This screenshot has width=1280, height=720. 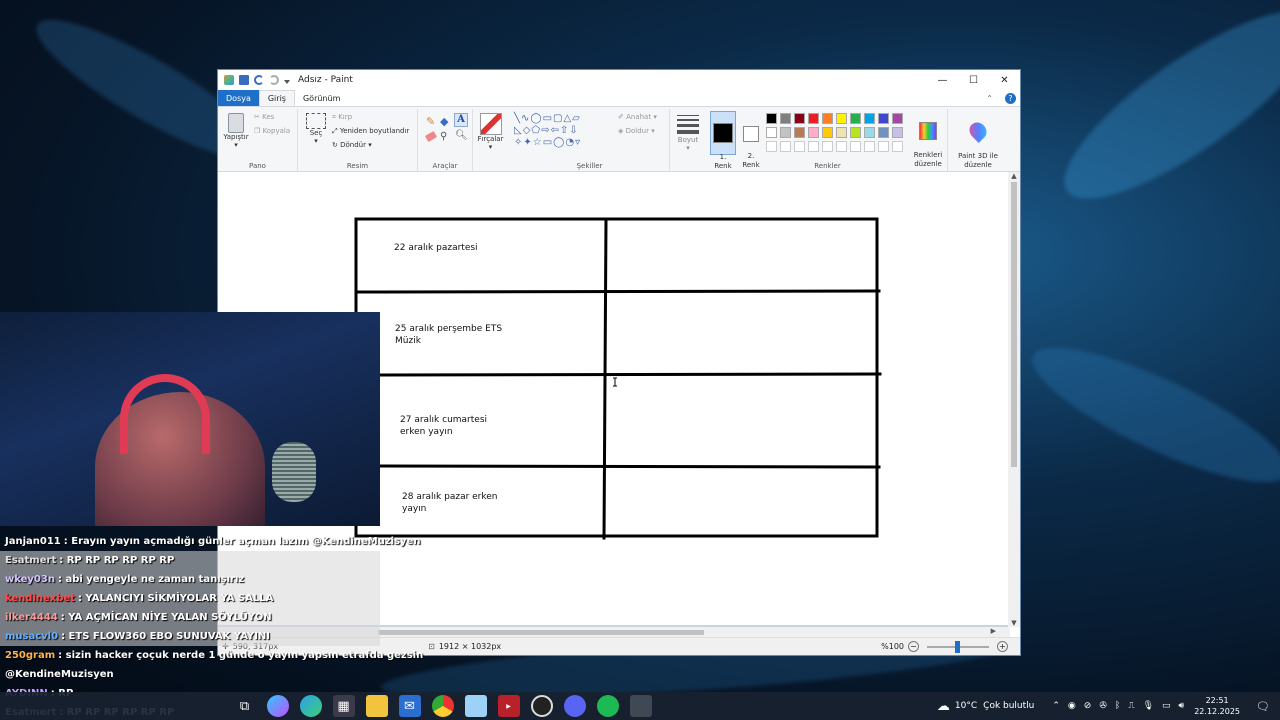 What do you see at coordinates (1217, 706) in the screenshot?
I see `clock: 22:51 22.12.2025` at bounding box center [1217, 706].